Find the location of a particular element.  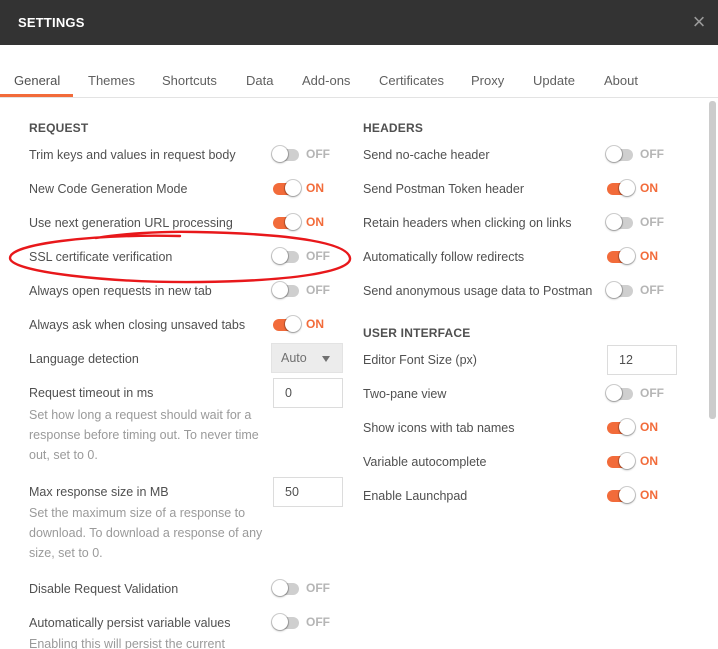

trim-keys-label: Trim keys and values in request body is located at coordinates (132, 155).